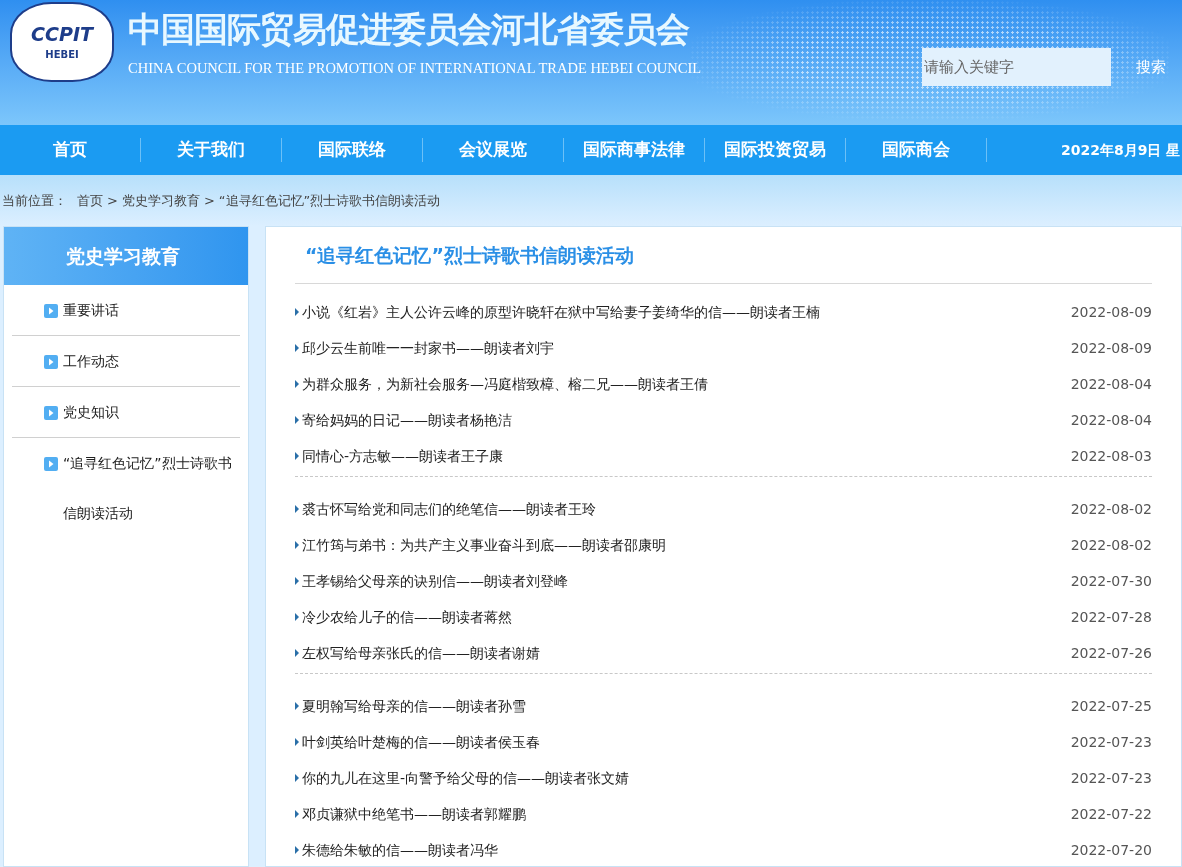 Image resolution: width=1182 pixels, height=867 pixels. What do you see at coordinates (151, 310) in the screenshot?
I see `sidebar-link: 重要讲话` at bounding box center [151, 310].